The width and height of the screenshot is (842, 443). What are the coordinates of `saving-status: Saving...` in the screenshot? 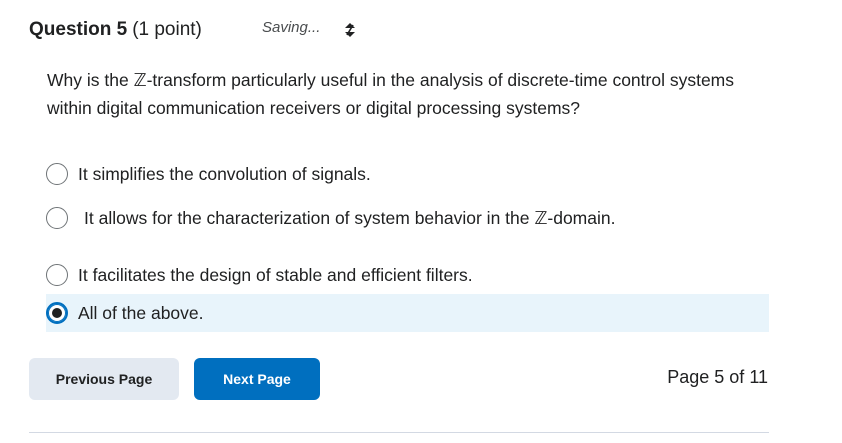 It's located at (291, 27).